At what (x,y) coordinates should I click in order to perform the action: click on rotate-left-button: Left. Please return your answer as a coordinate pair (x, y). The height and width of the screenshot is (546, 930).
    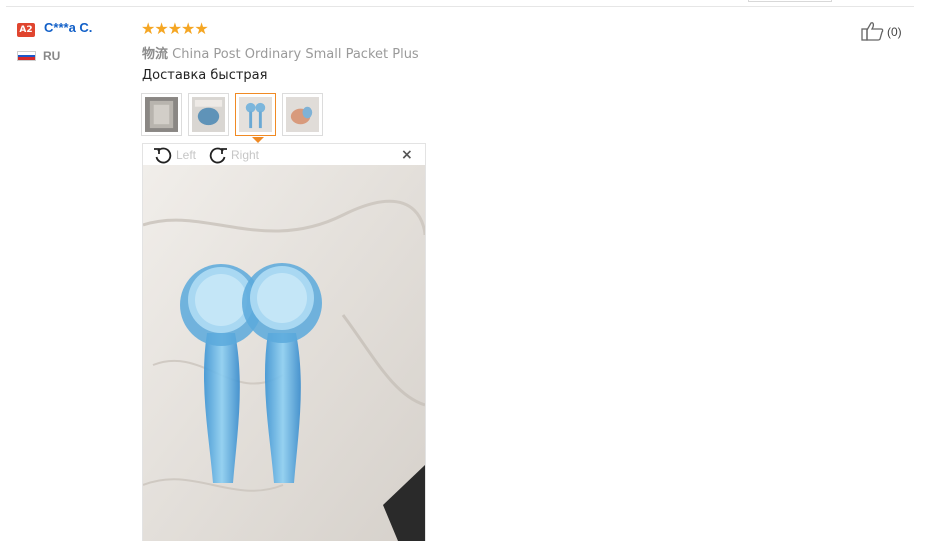
    Looking at the image, I should click on (178, 155).